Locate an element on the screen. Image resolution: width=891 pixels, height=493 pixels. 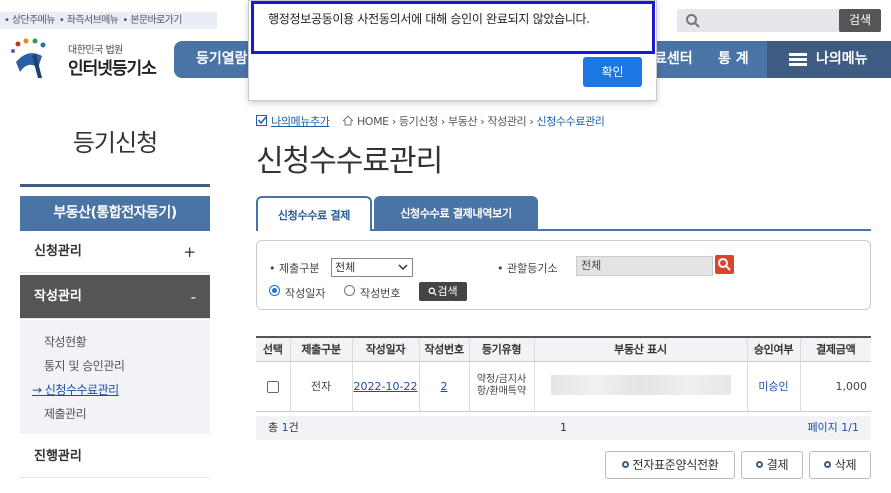
radio-number-label: 작성번호 is located at coordinates (380, 293).